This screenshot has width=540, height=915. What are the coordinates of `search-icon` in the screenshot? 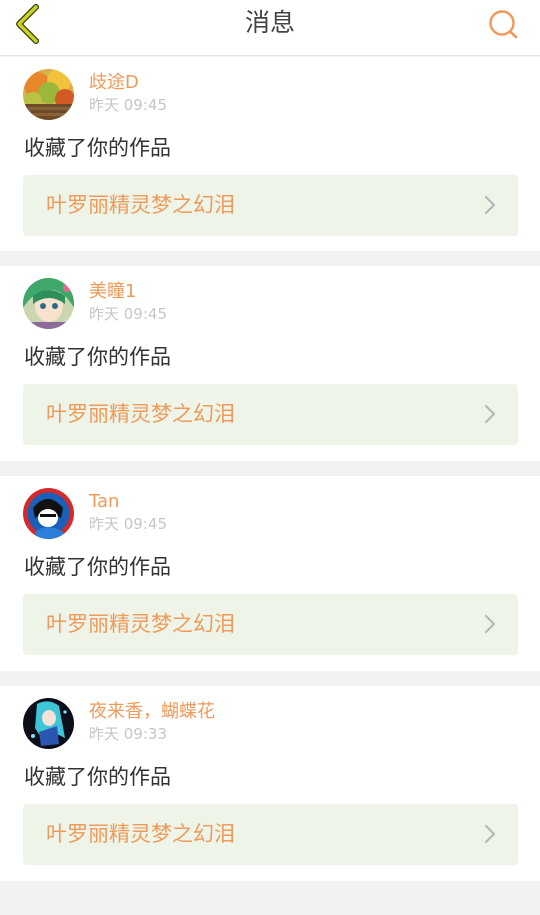 It's located at (503, 24).